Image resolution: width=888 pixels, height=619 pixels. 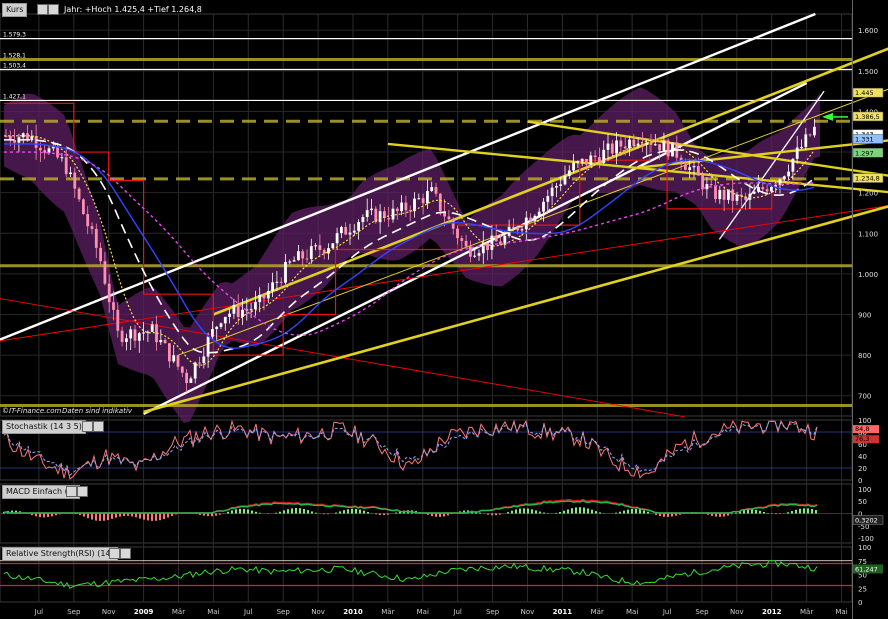 I want to click on macd-menu-button, so click(x=71, y=491).